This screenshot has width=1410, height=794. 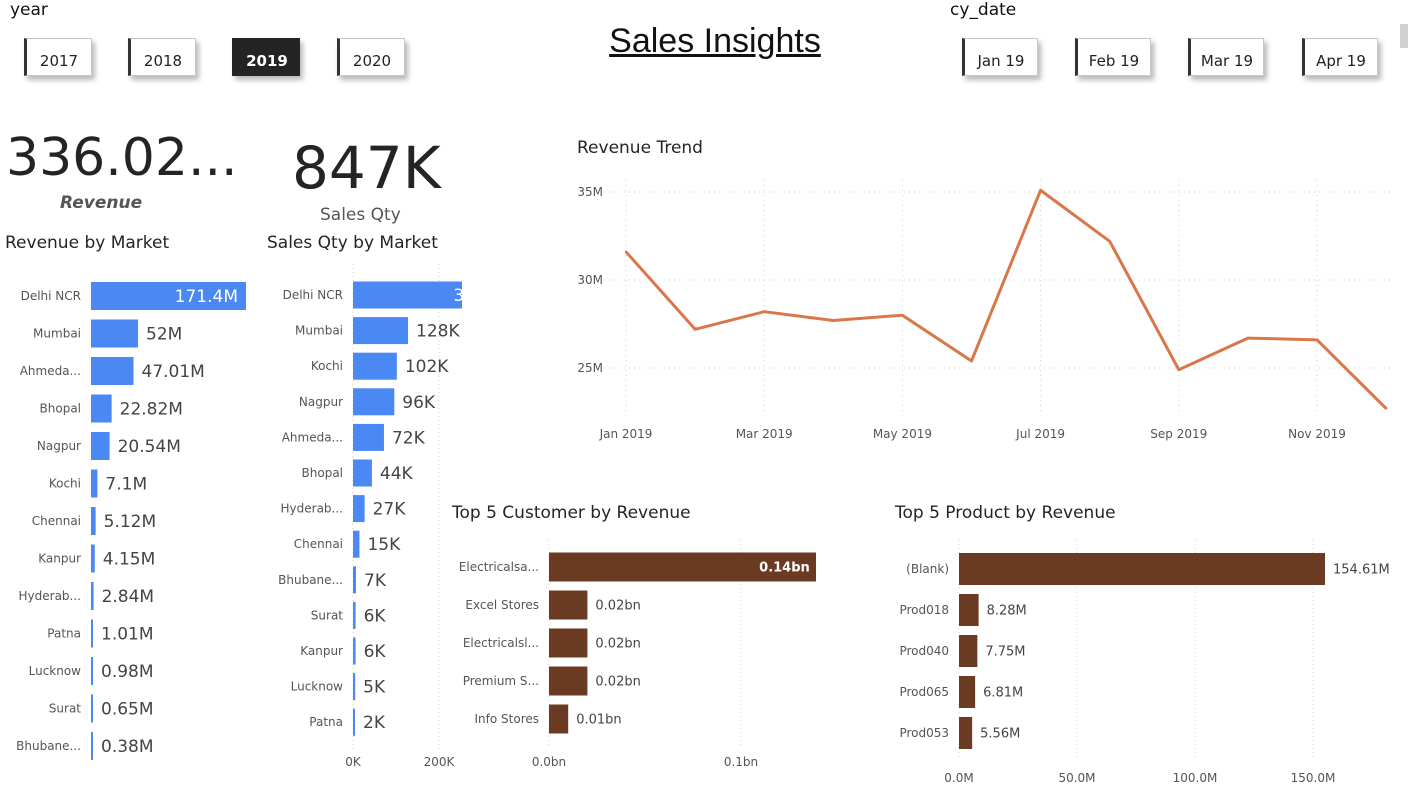 I want to click on category-label: Excel Stores, so click(x=502, y=605).